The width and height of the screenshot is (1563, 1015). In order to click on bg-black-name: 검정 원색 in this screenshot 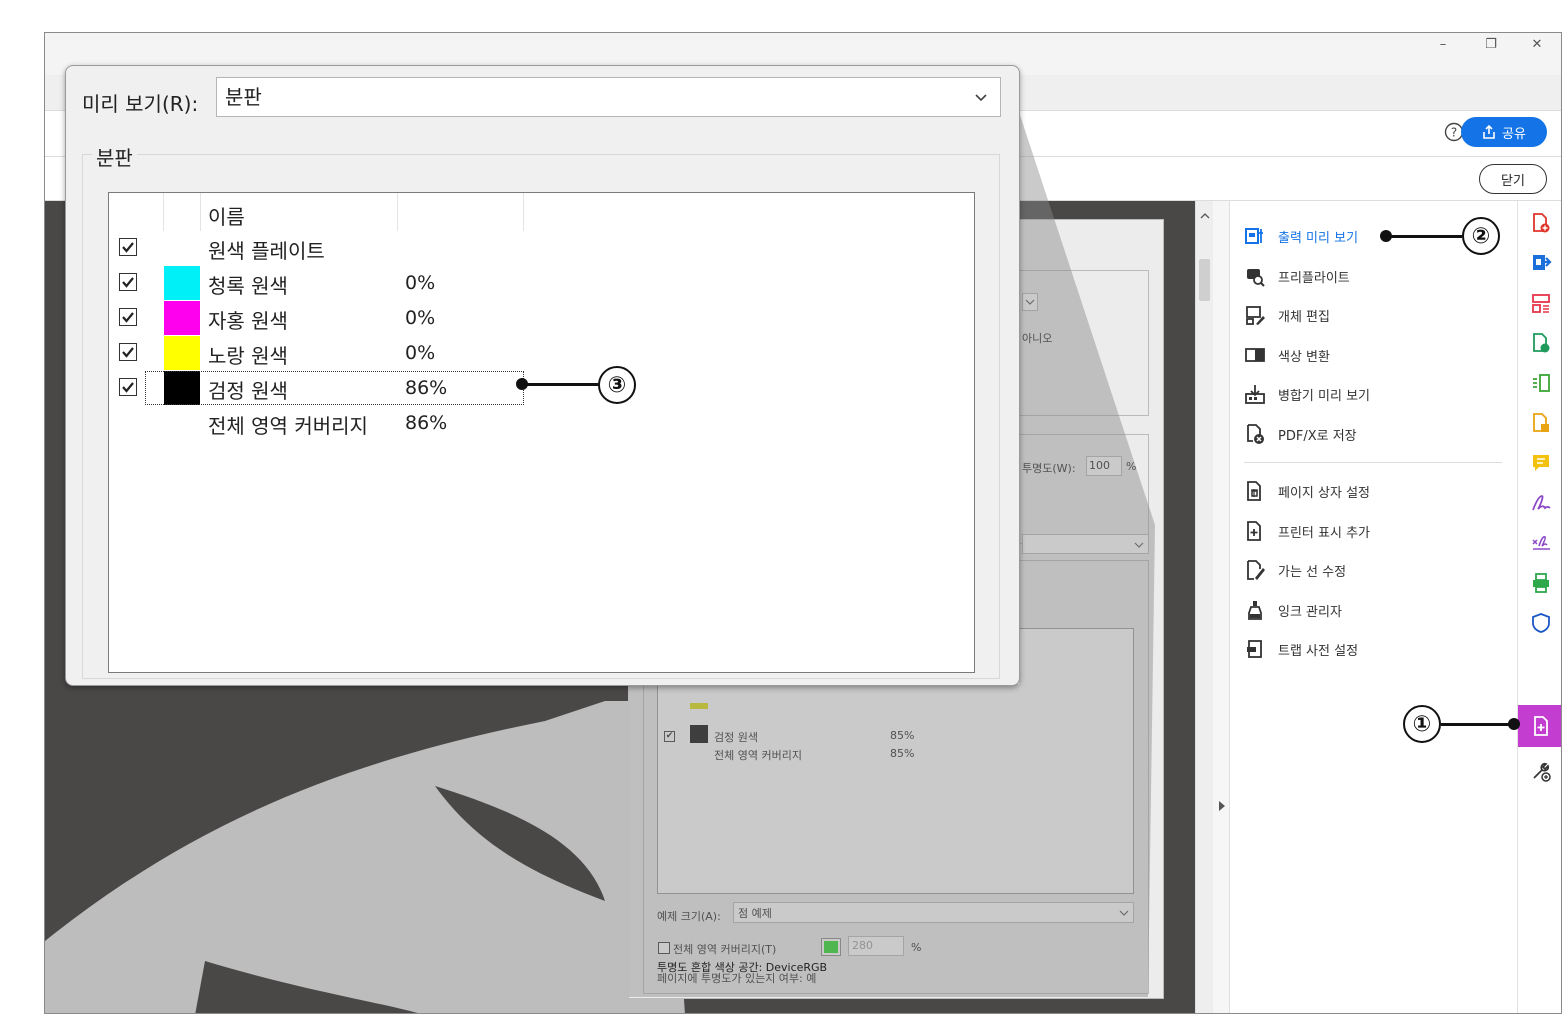, I will do `click(736, 737)`.